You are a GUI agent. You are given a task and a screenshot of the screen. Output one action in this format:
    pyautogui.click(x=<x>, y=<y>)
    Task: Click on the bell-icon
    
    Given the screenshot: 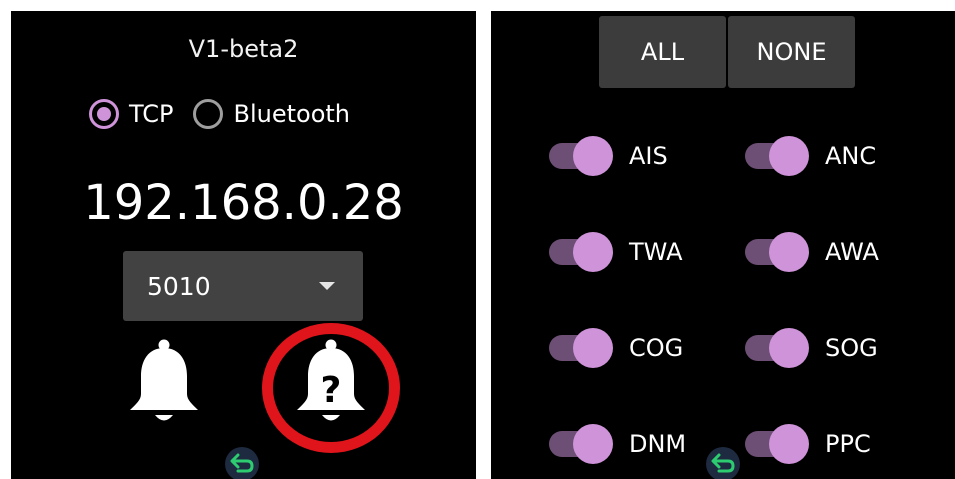 What is the action you would take?
    pyautogui.click(x=164, y=381)
    